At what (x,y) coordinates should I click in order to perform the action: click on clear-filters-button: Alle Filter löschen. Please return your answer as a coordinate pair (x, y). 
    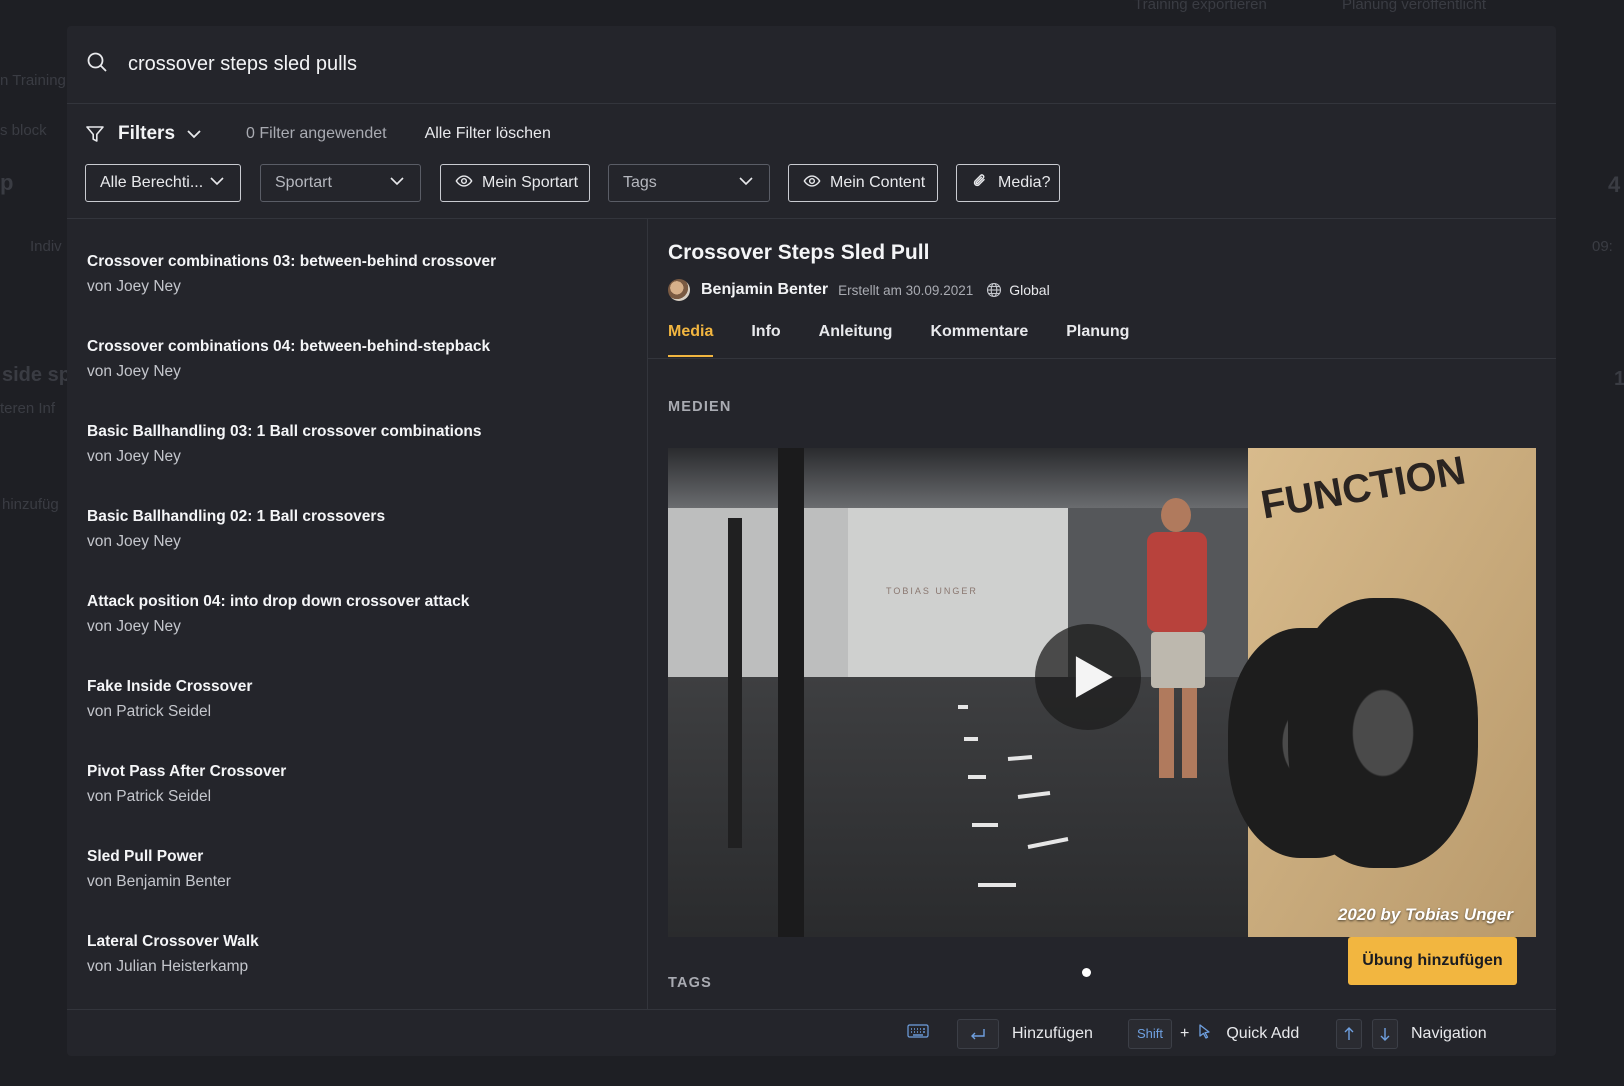
    Looking at the image, I should click on (488, 134).